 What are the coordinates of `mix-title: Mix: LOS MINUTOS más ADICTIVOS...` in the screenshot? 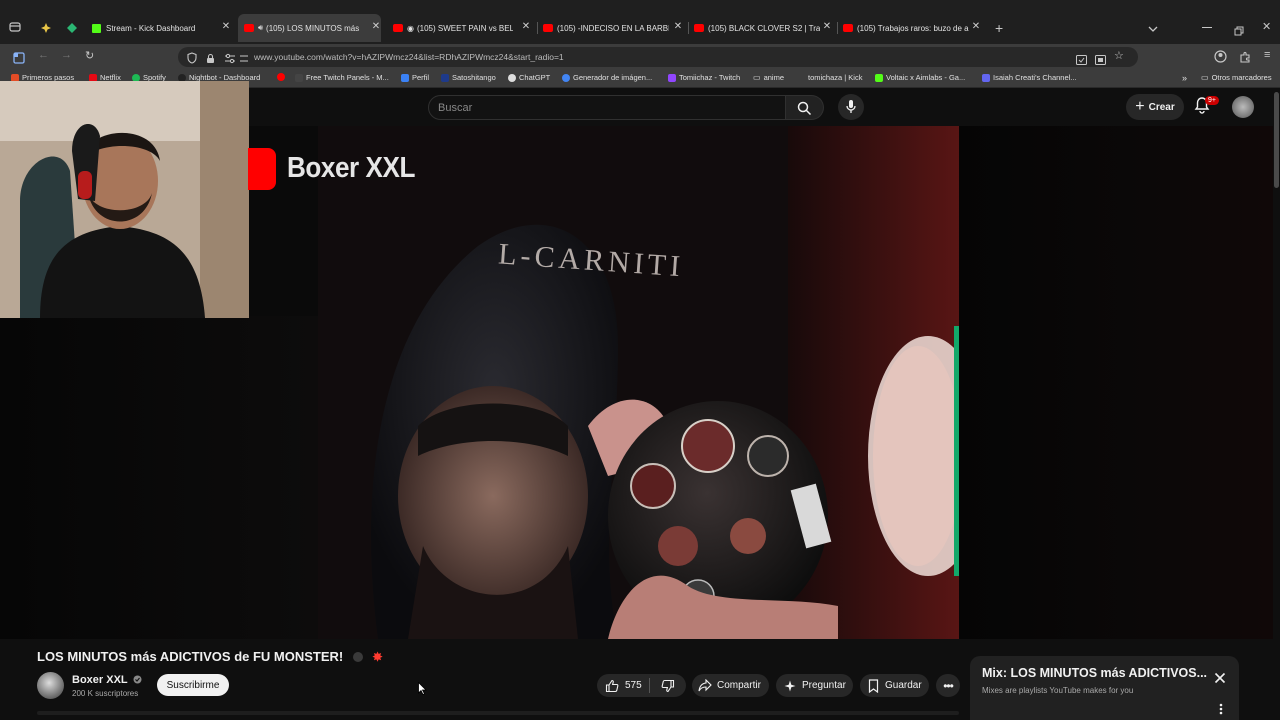 It's located at (1094, 673).